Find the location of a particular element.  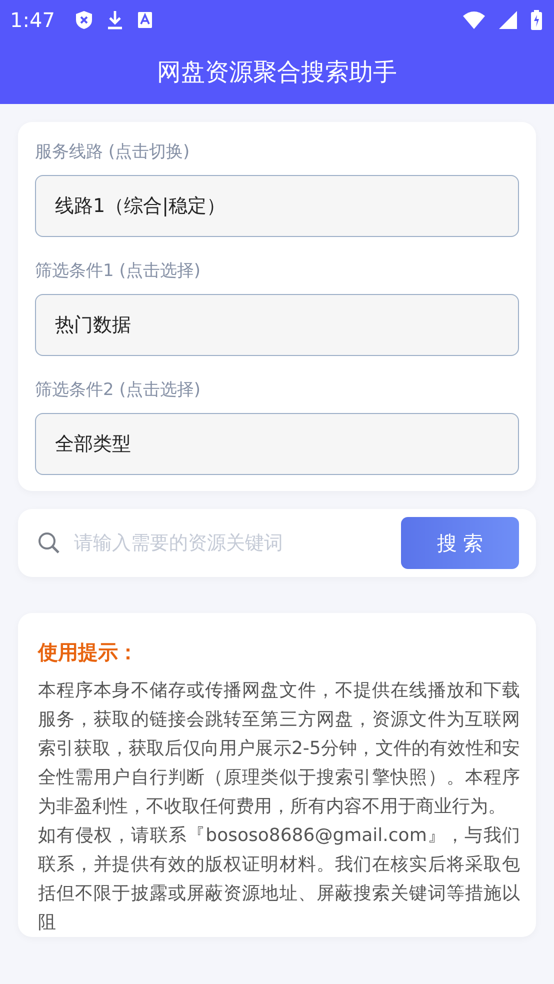

tips-title: 使用提示： is located at coordinates (88, 652).